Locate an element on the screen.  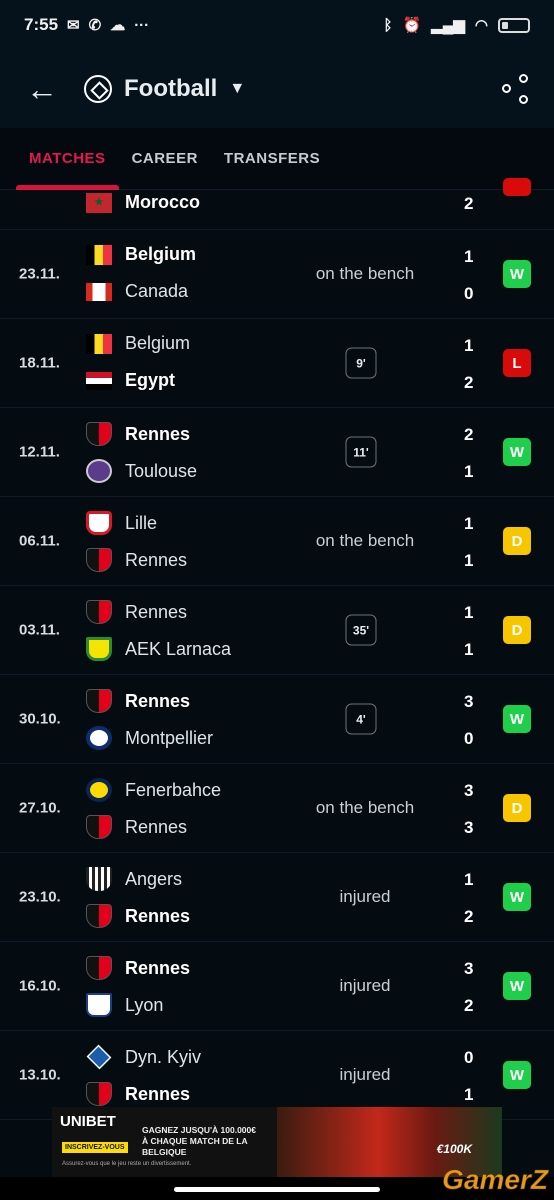
player-status: on the bench is located at coordinates (365, 807).